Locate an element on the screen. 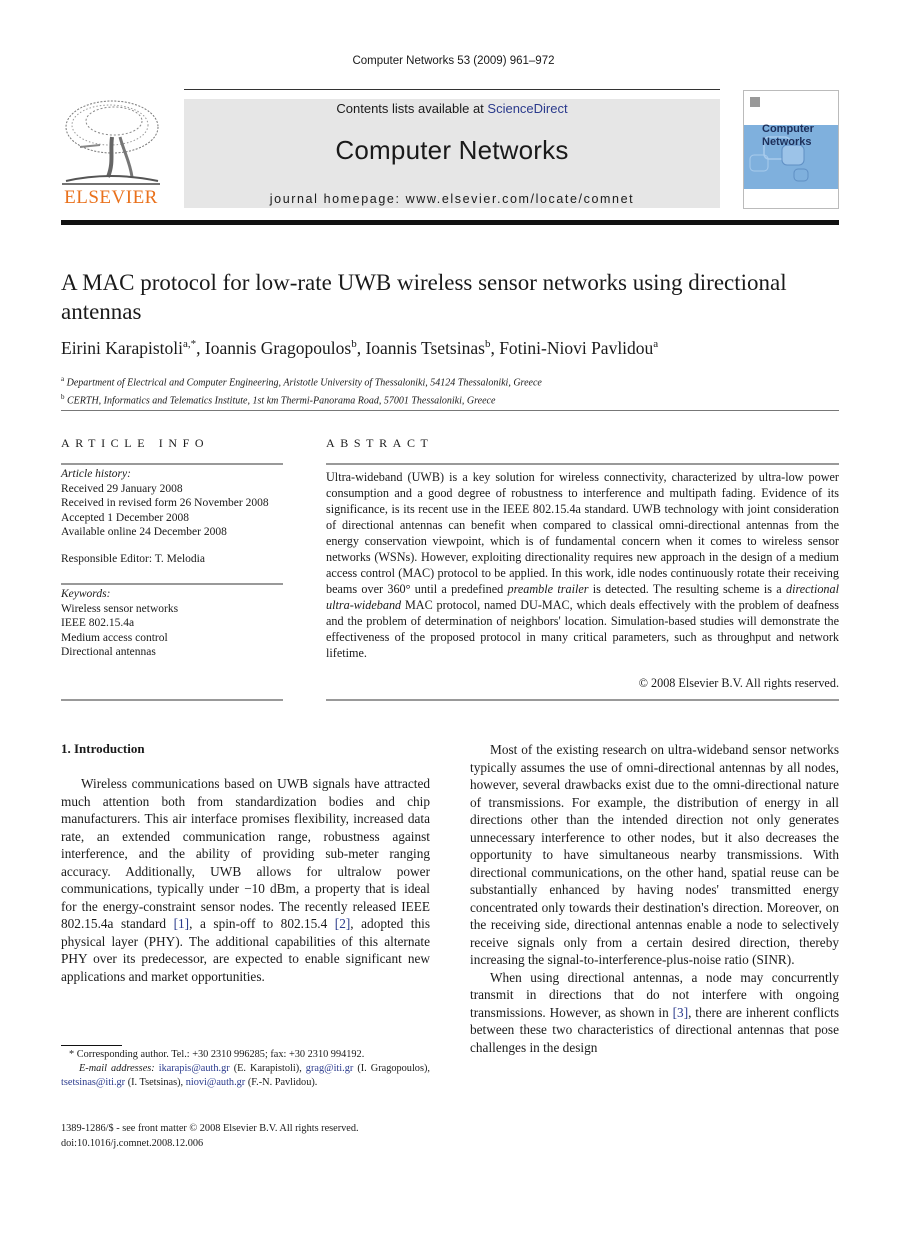 This screenshot has width=907, height=1238. affiliation-label: a is located at coordinates (63, 379).